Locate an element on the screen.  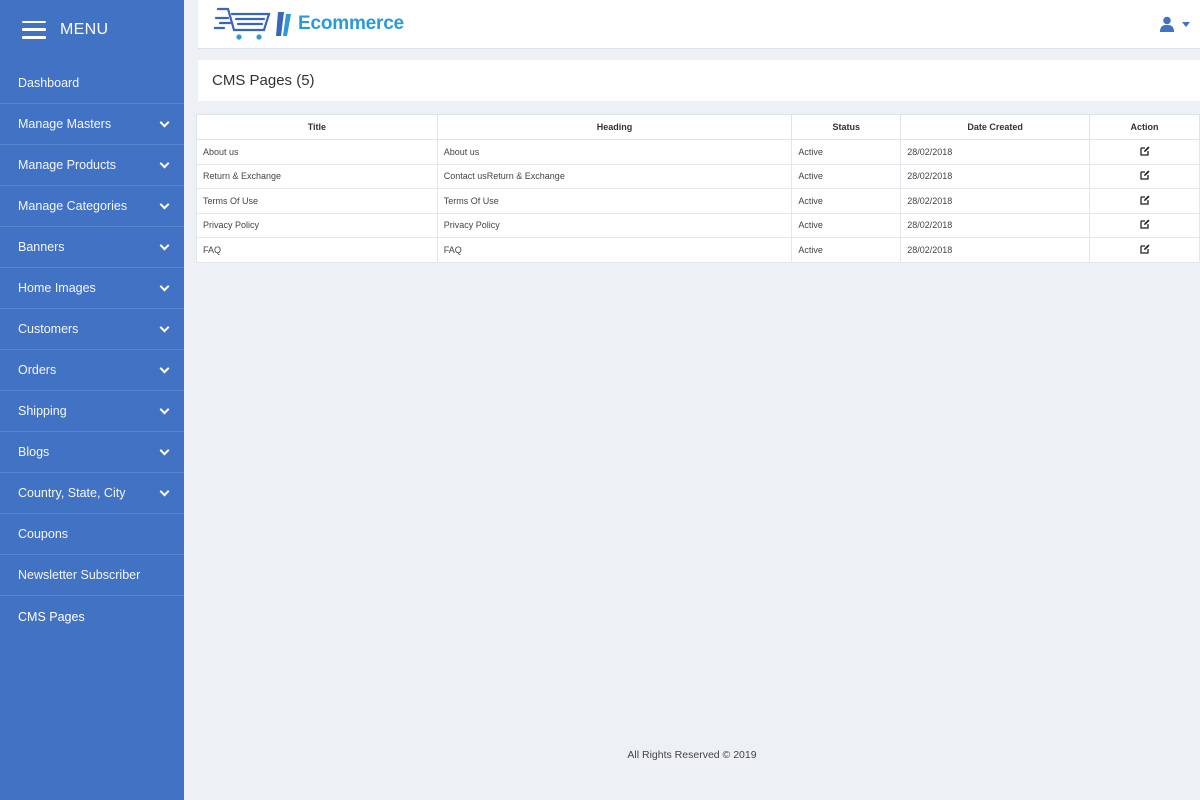
footer: All Rights Reserved © 2019 is located at coordinates (692, 755).